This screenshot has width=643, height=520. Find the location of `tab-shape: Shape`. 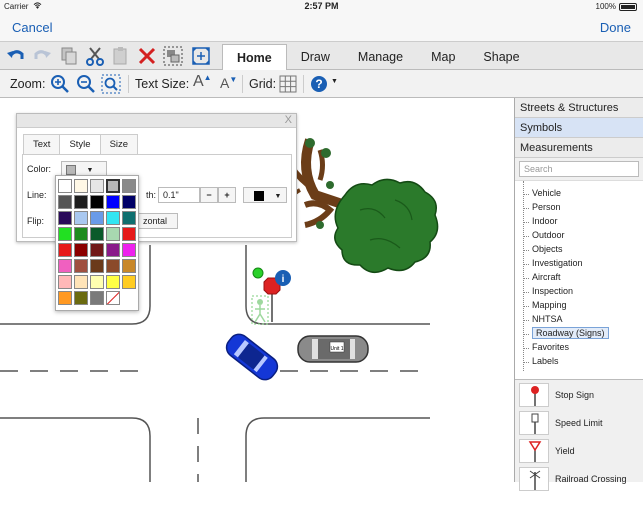

tab-shape: Shape is located at coordinates (501, 57).